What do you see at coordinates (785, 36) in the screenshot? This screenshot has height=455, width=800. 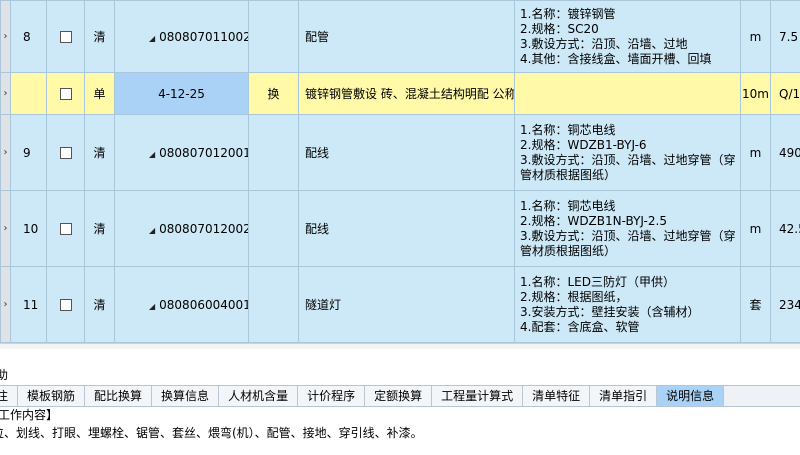 I see `row-qty: 7.5` at bounding box center [785, 36].